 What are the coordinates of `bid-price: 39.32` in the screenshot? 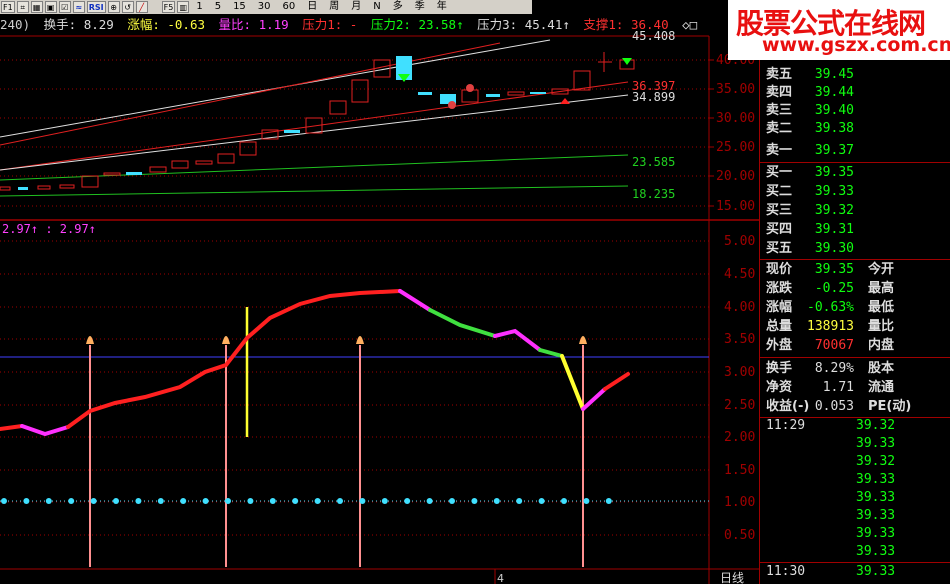 It's located at (834, 210).